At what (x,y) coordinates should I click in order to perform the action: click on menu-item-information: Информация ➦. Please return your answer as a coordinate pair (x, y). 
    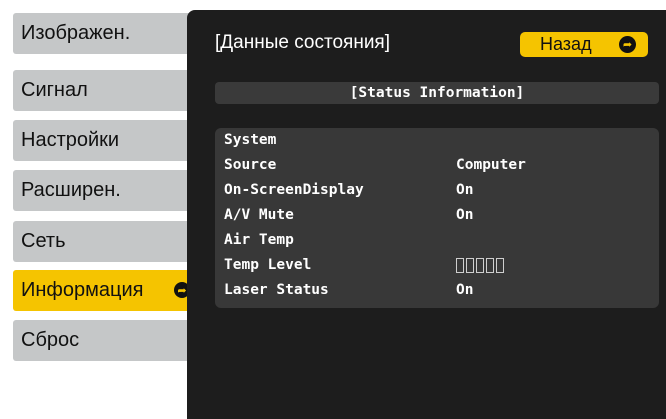
    Looking at the image, I should click on (106, 290).